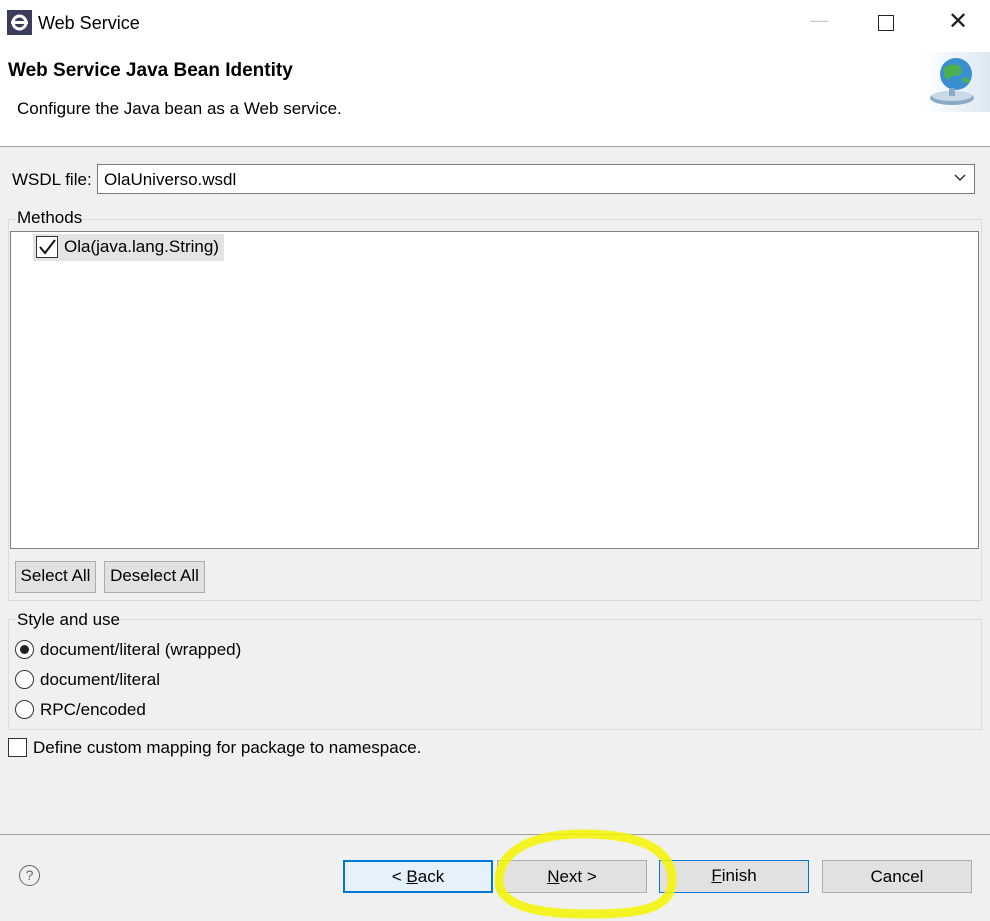 The image size is (990, 921). What do you see at coordinates (52, 179) in the screenshot?
I see `wsdl-file-label: WSDL file:` at bounding box center [52, 179].